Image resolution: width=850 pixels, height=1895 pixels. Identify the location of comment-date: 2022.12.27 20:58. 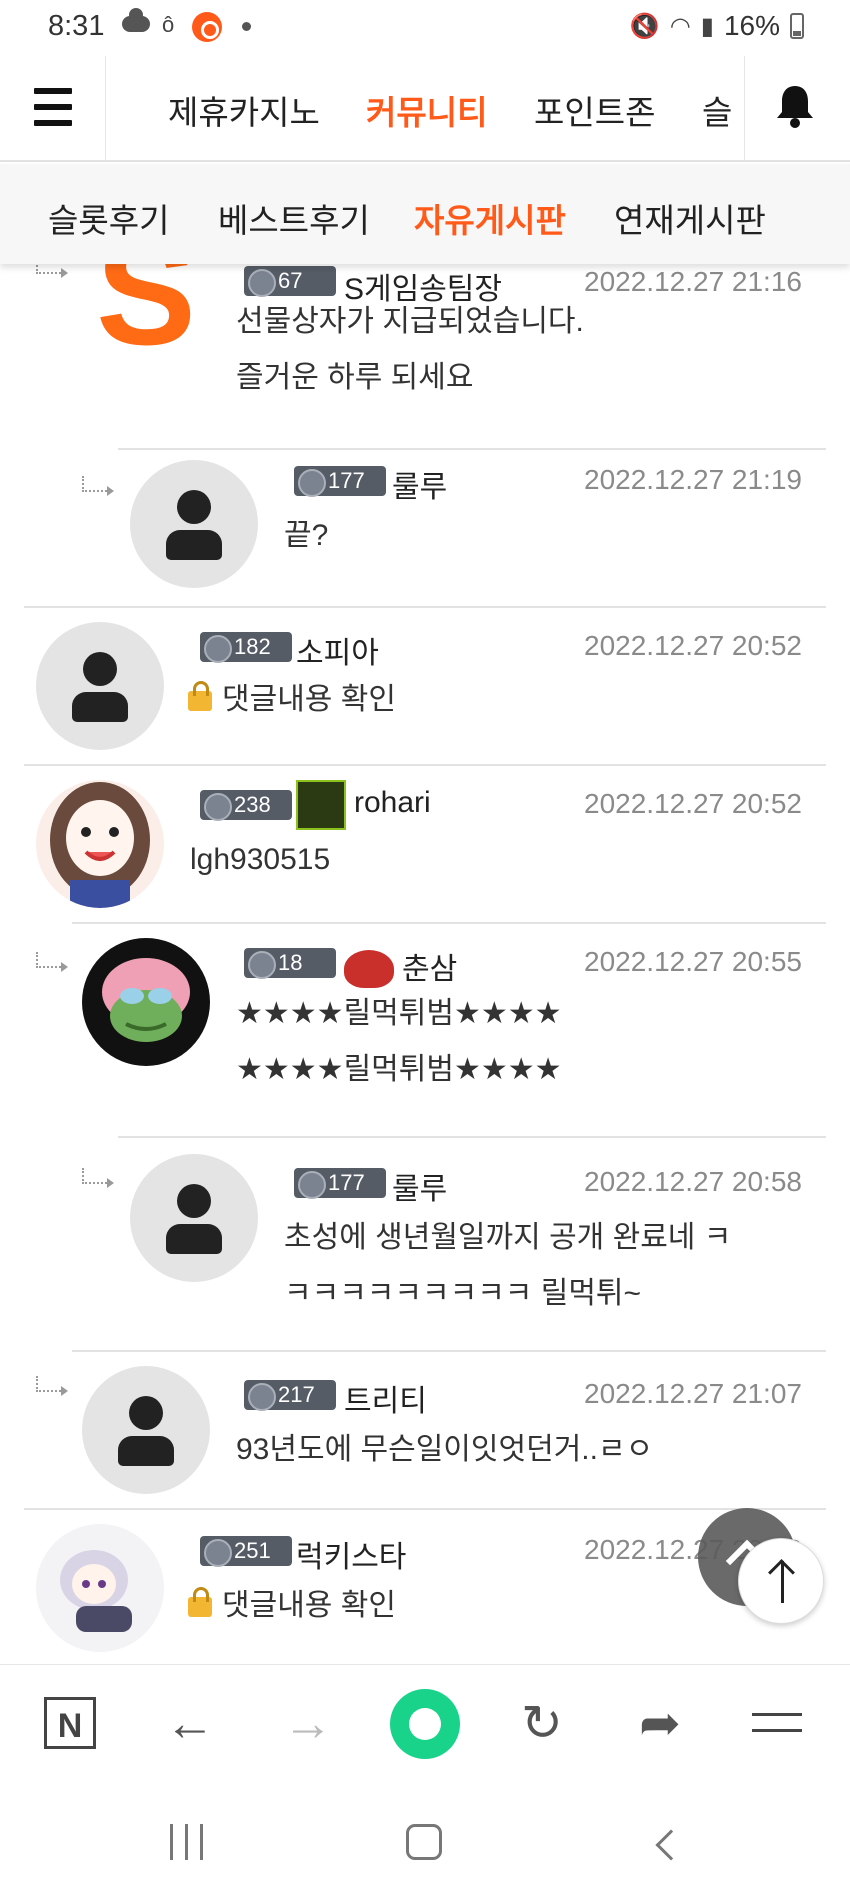
(693, 1181).